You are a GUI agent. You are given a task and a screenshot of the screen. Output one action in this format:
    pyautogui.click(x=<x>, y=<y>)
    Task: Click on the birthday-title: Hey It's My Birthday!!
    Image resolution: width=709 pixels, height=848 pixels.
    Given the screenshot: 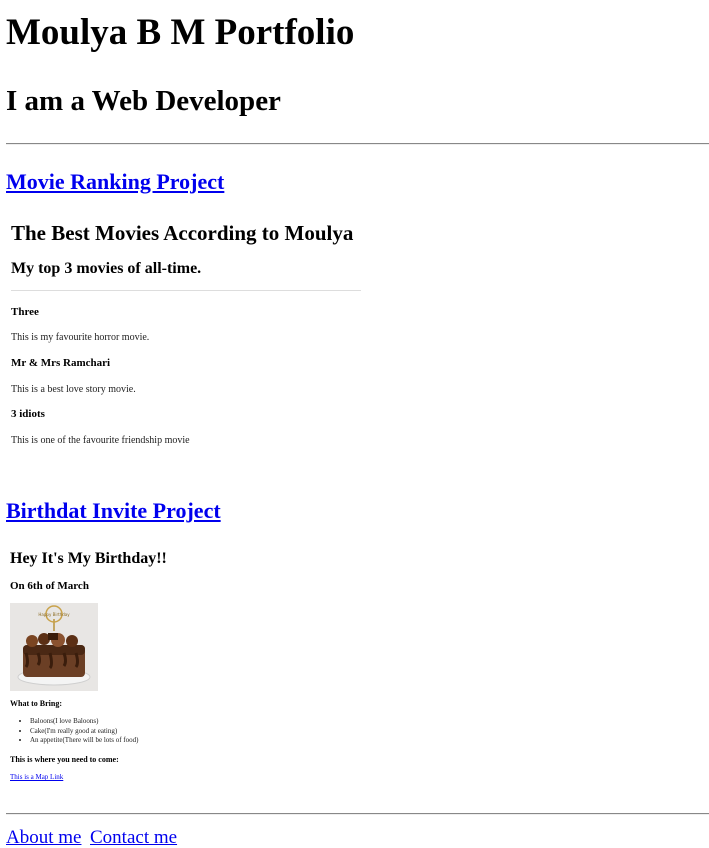 What is the action you would take?
    pyautogui.click(x=88, y=558)
    